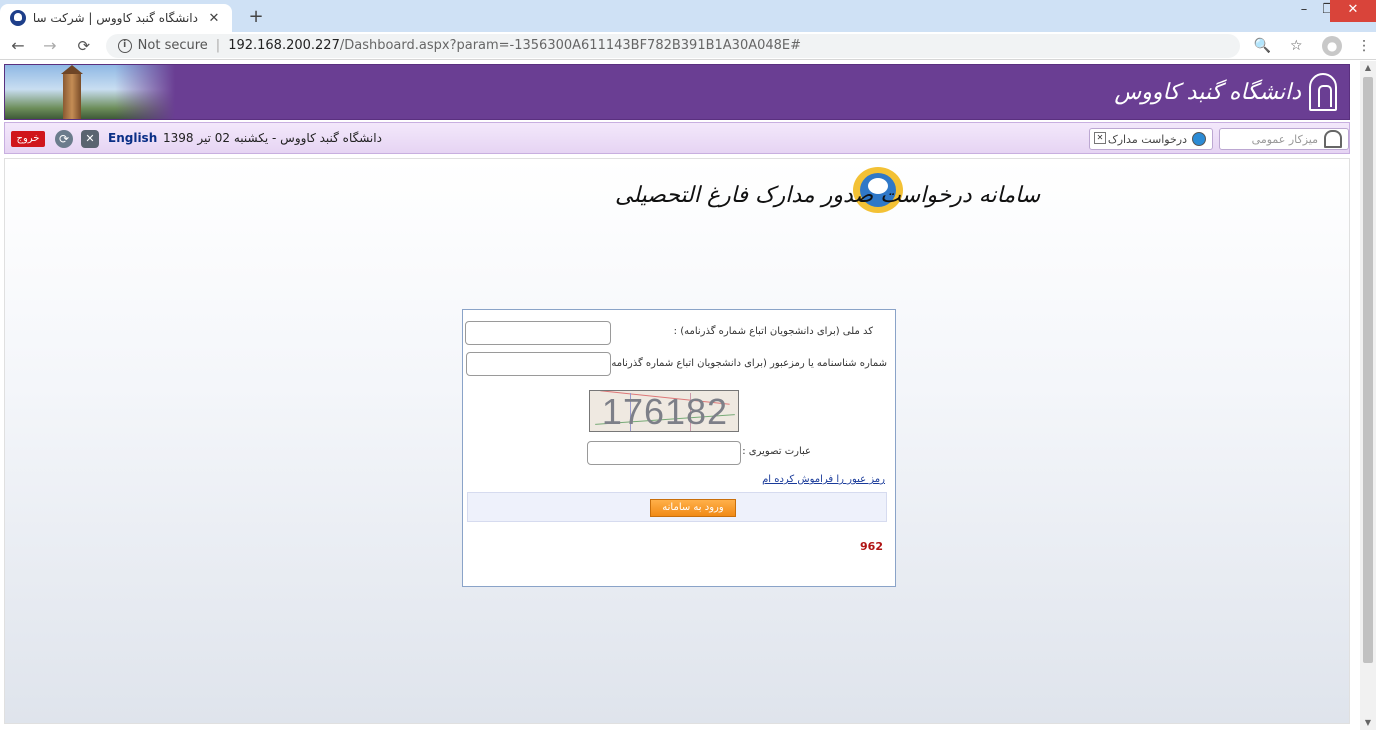  Describe the element at coordinates (776, 451) in the screenshot. I see `captcha-label: عبارت تصویری :` at that location.